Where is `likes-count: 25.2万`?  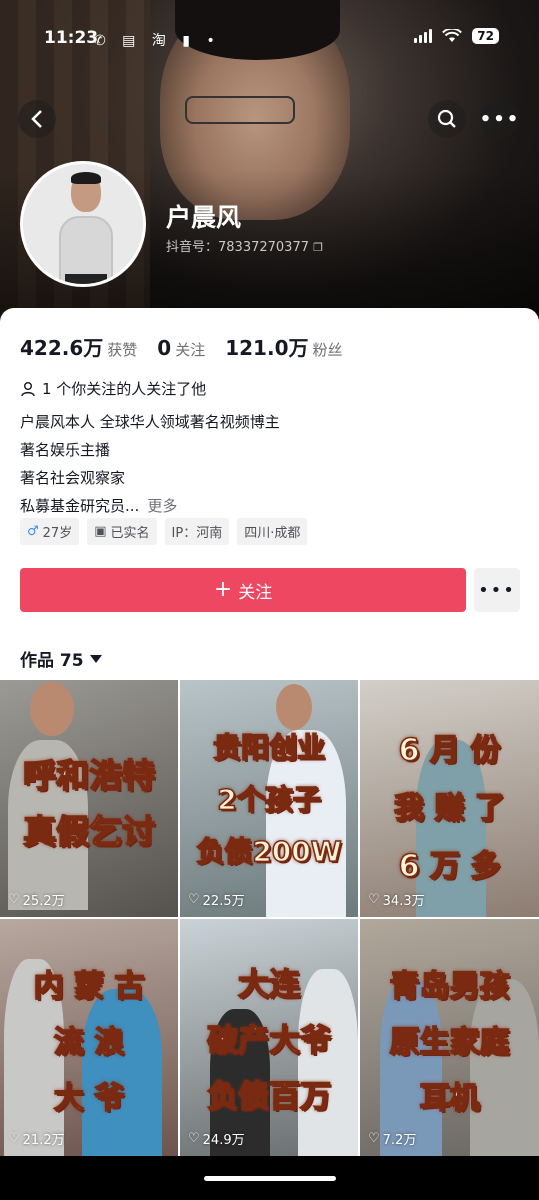 likes-count: 25.2万 is located at coordinates (43, 901).